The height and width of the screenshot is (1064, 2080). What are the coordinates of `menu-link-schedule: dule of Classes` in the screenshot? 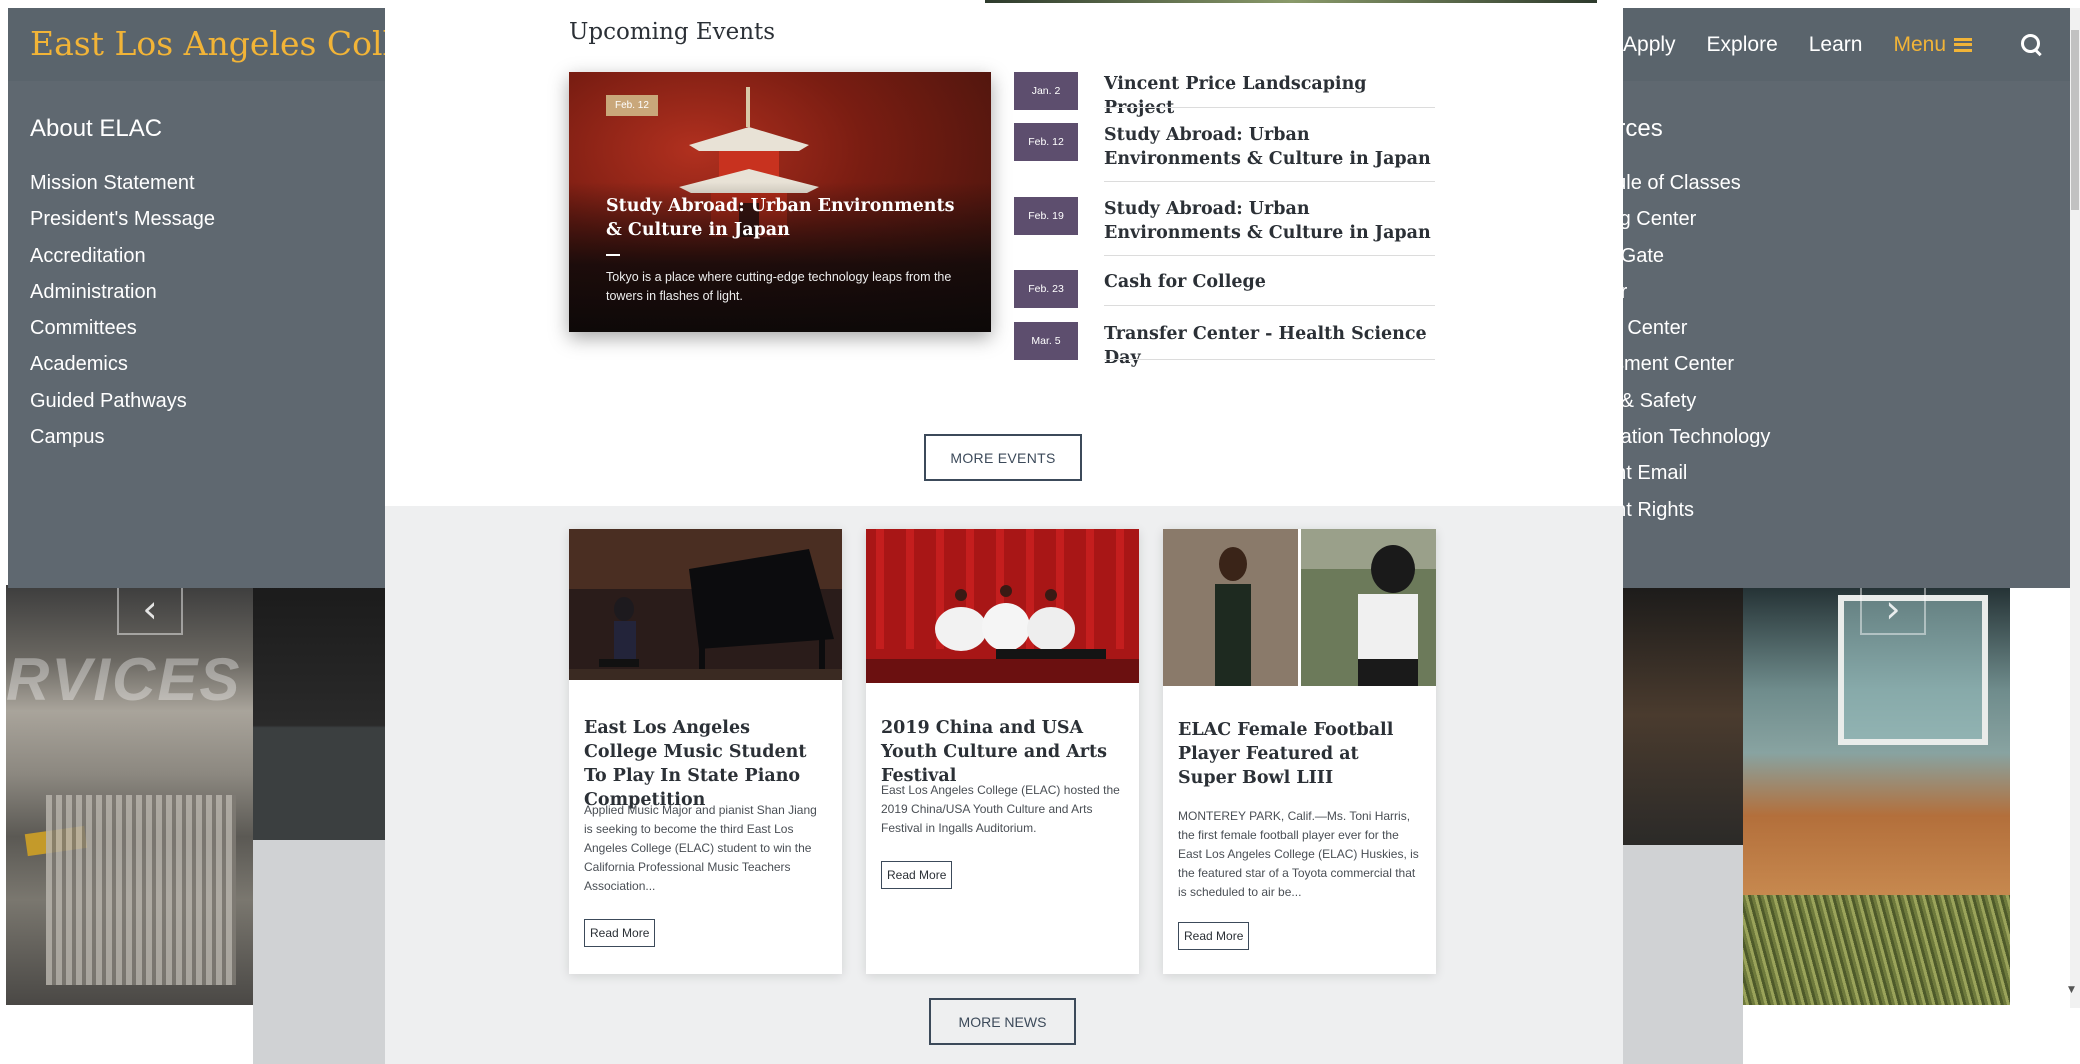 It's located at (1687, 183).